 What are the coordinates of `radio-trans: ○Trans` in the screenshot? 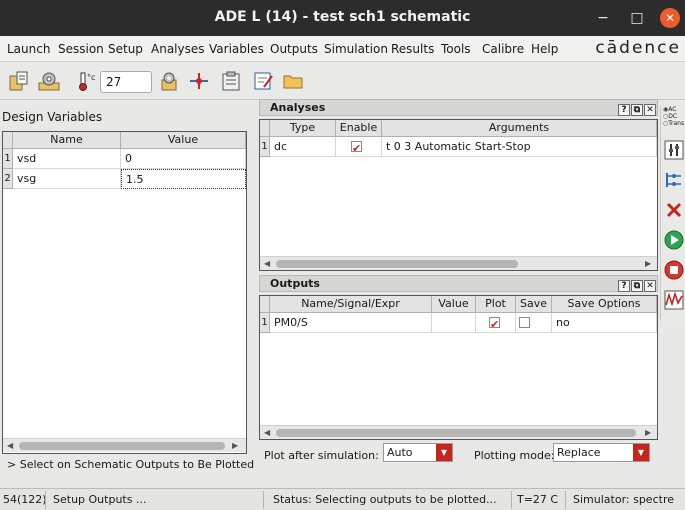 It's located at (673, 123).